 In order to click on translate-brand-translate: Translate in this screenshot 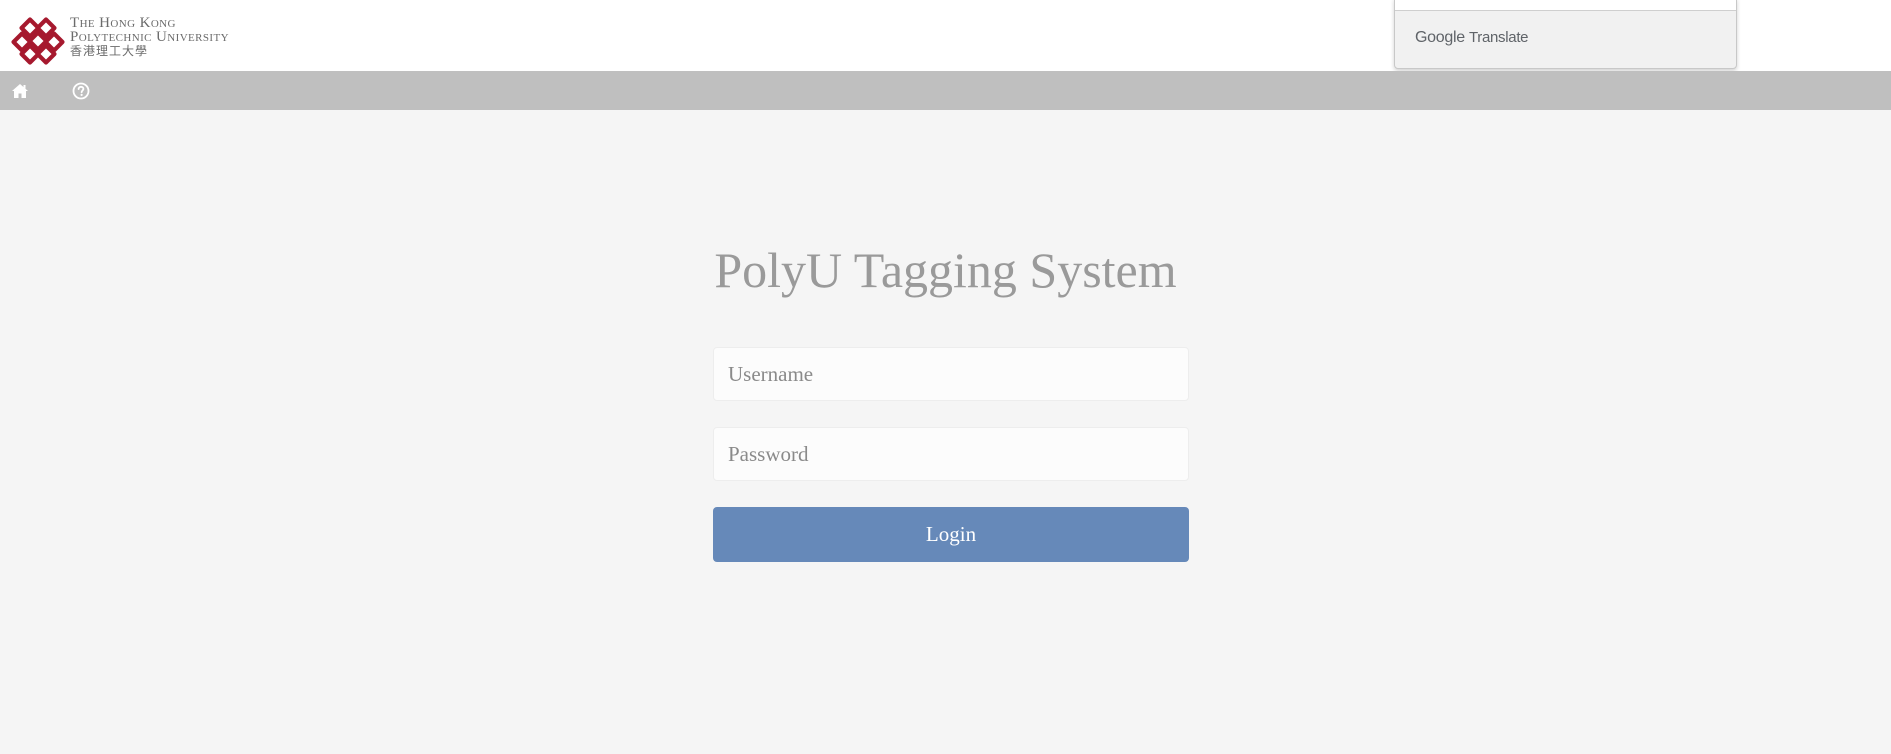, I will do `click(1498, 37)`.